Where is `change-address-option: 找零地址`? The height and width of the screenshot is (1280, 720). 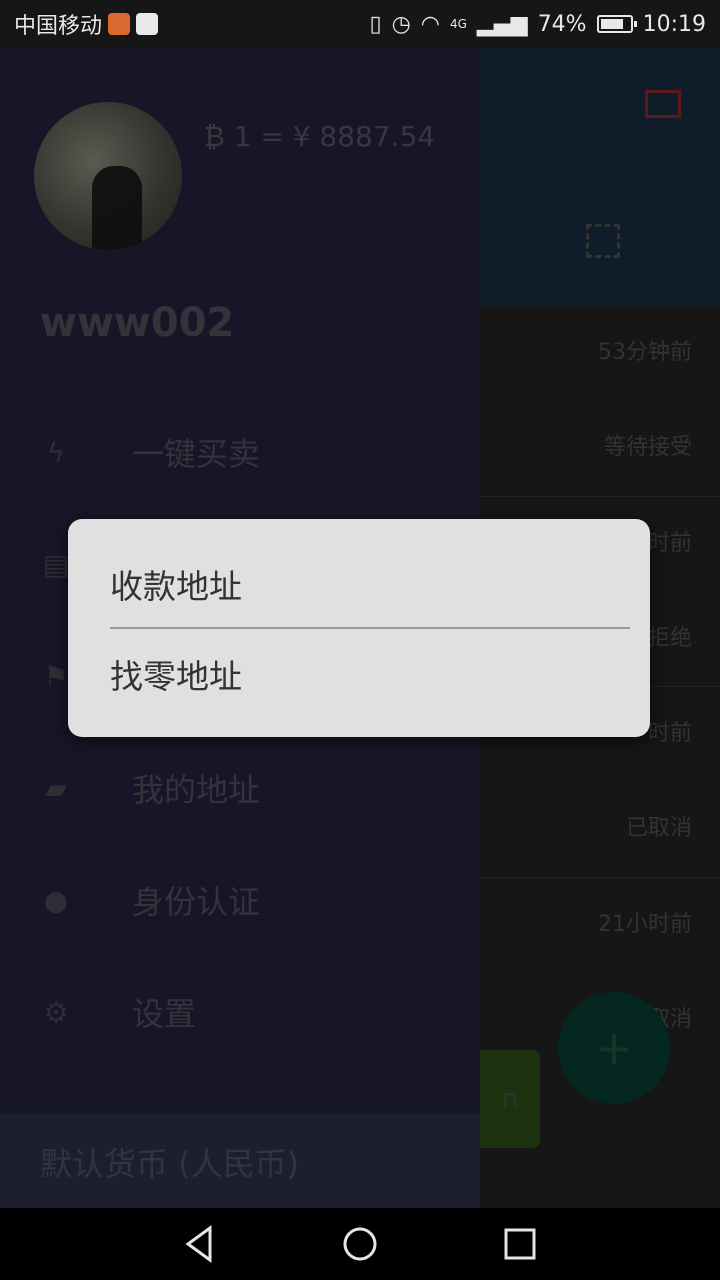
change-address-option: 找零地址 is located at coordinates (359, 674).